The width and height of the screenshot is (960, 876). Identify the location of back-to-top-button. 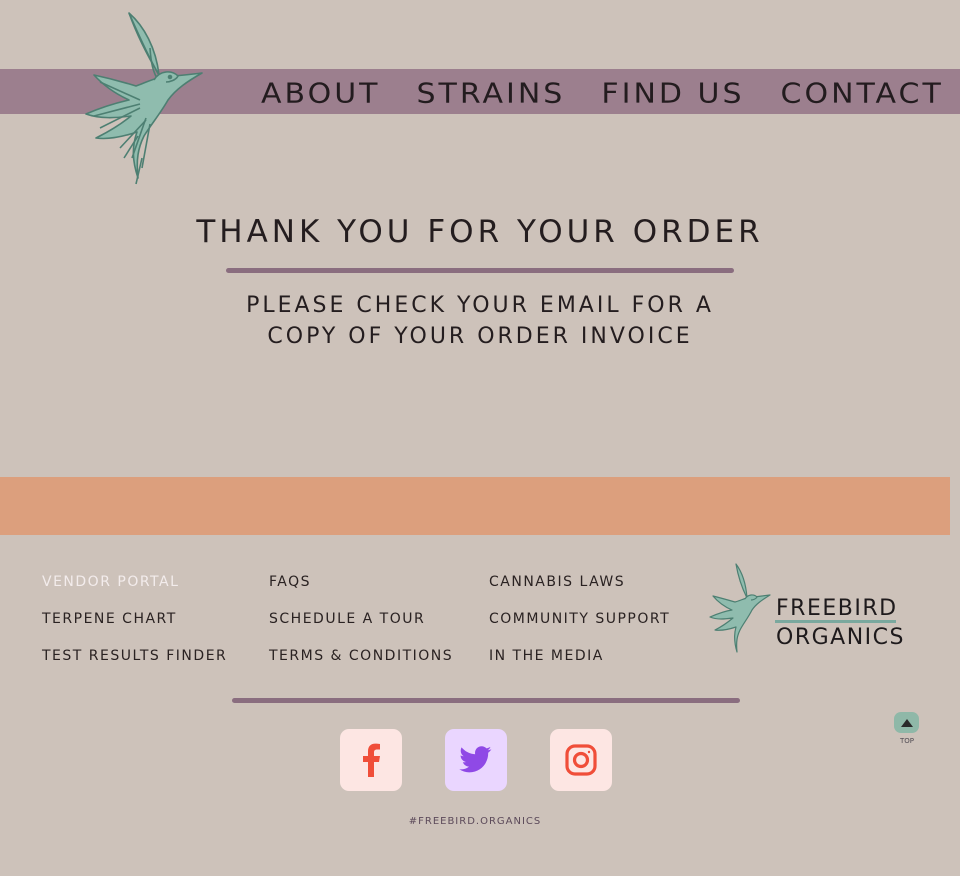
(906, 722).